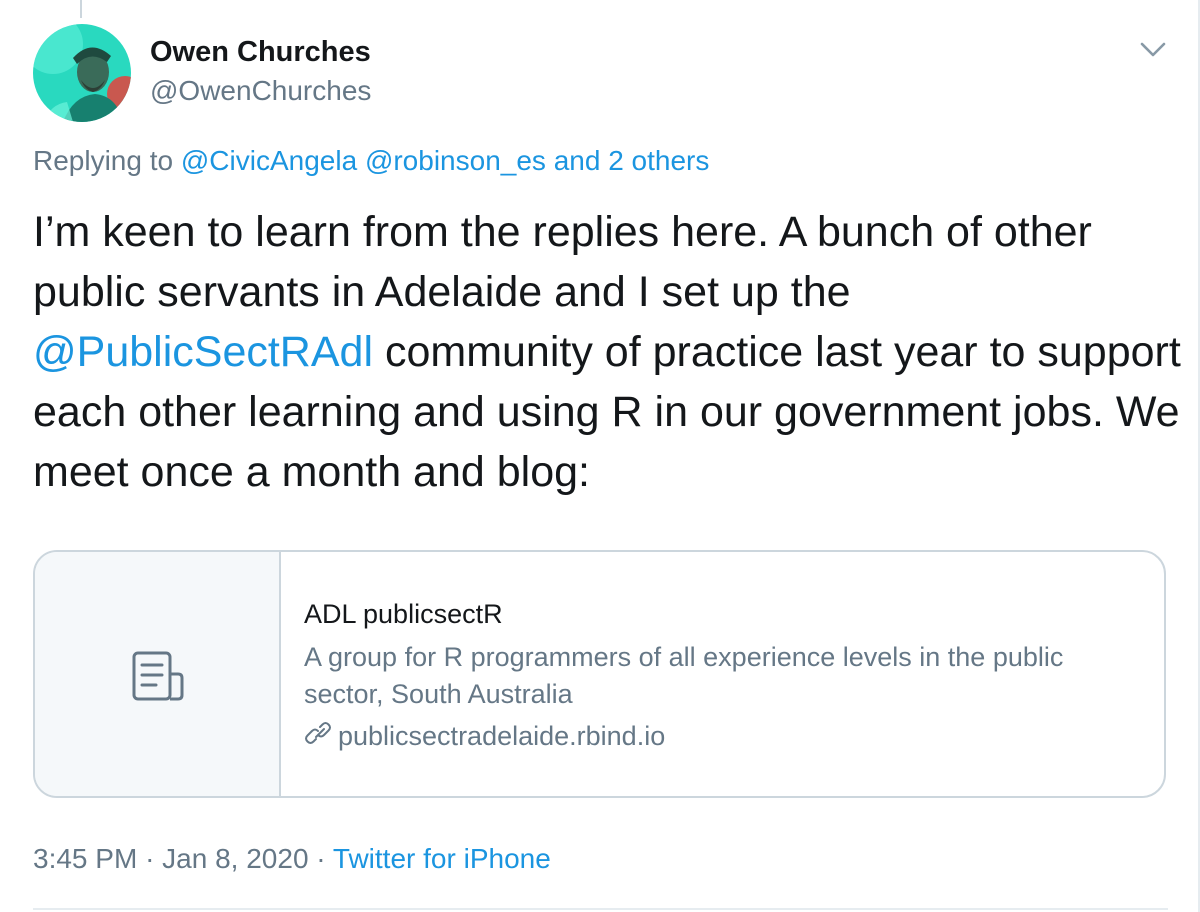 Image resolution: width=1200 pixels, height=912 pixels. I want to click on divider, so click(600, 909).